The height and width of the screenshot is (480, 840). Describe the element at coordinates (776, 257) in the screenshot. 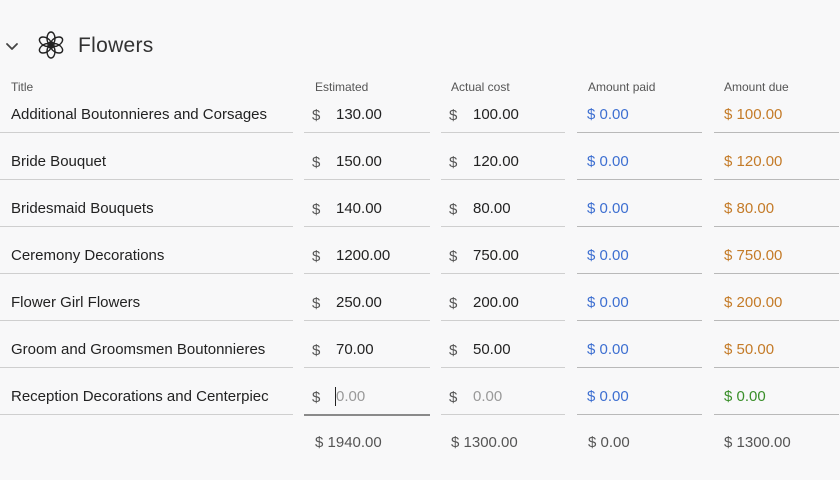

I see `amount-due-value: $ 750.00` at that location.